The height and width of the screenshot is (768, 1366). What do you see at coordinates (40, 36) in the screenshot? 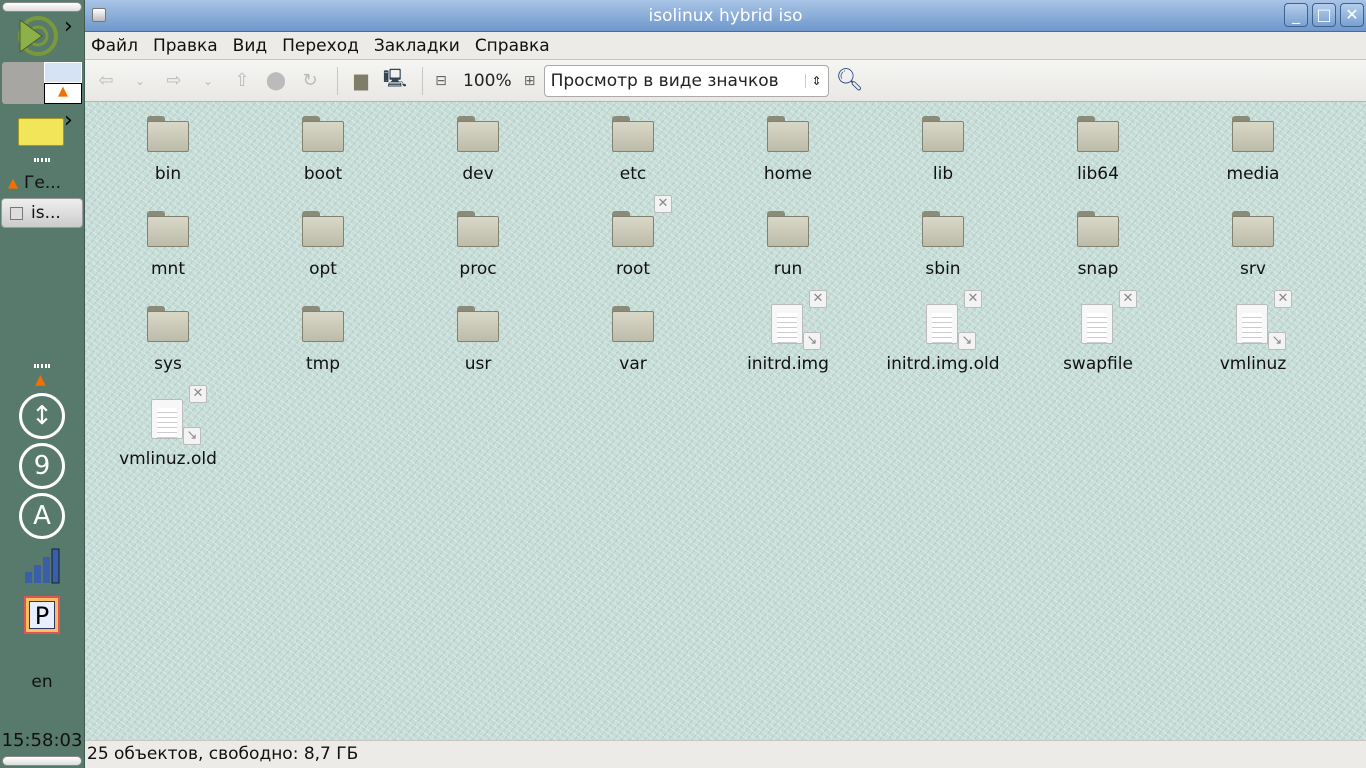
I see `main-menu-icon` at bounding box center [40, 36].